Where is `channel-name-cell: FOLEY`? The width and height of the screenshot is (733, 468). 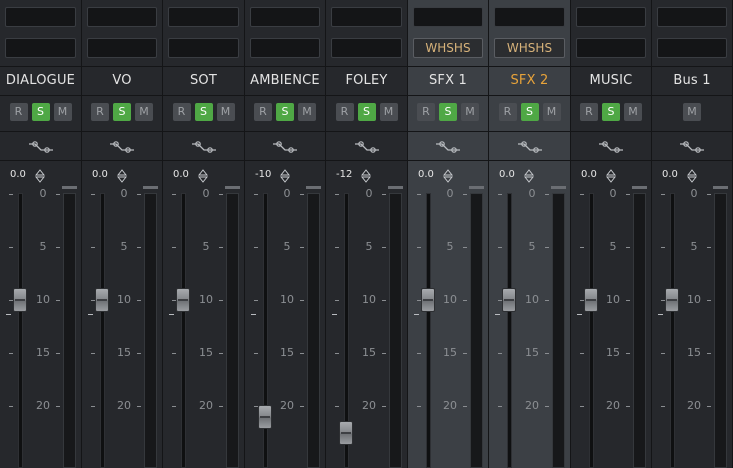
channel-name-cell: FOLEY is located at coordinates (366, 81).